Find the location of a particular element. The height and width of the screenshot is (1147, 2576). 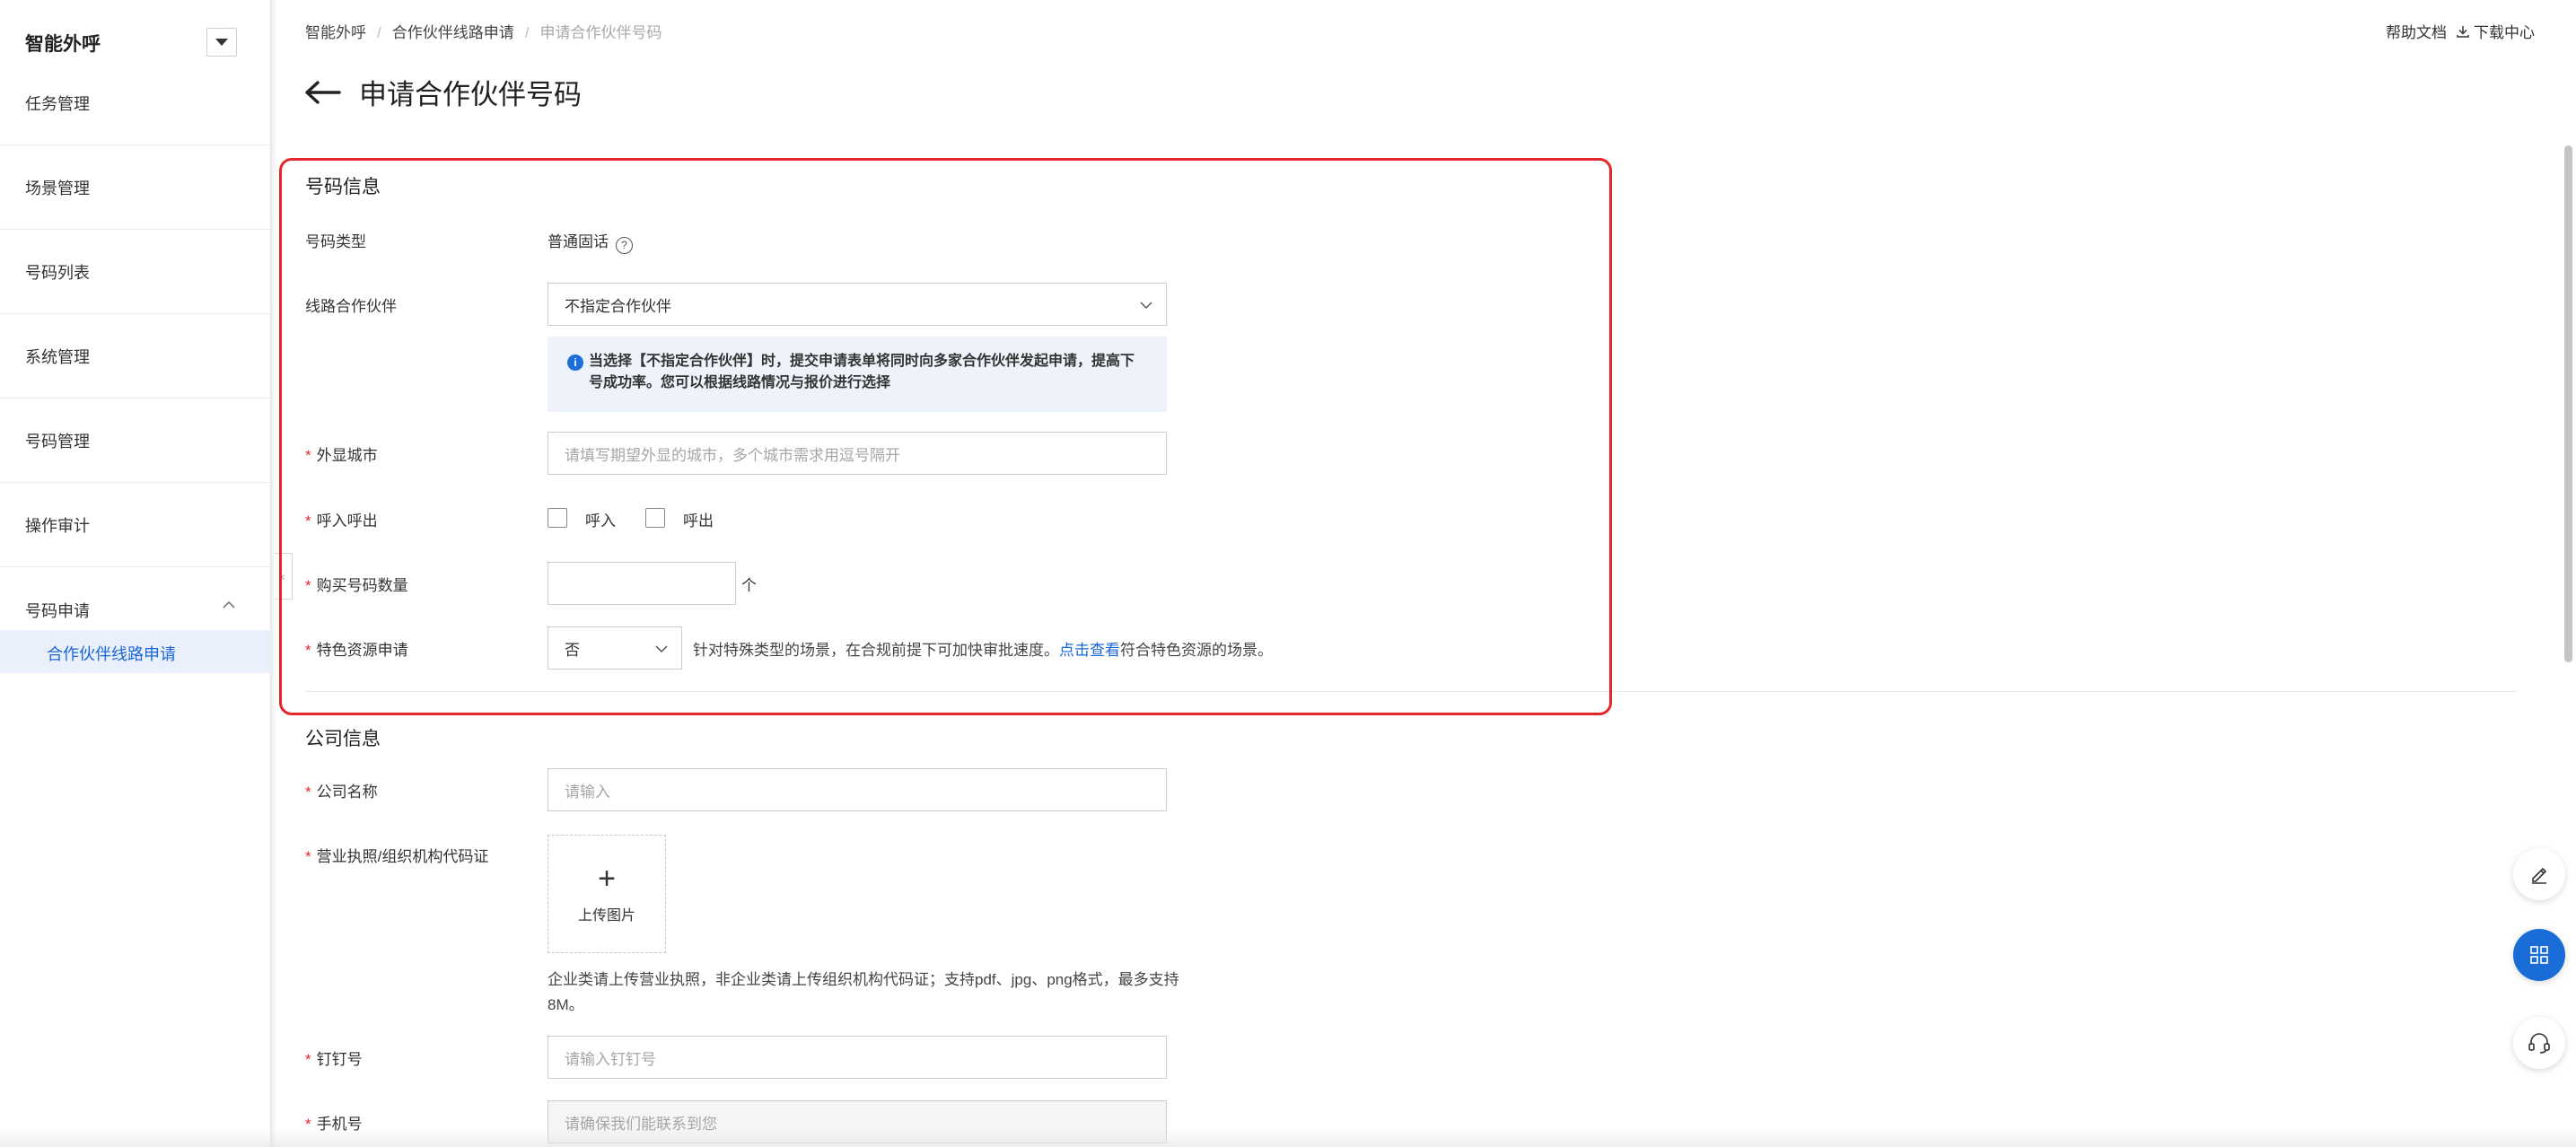

quantity-unit: 个 is located at coordinates (749, 585).